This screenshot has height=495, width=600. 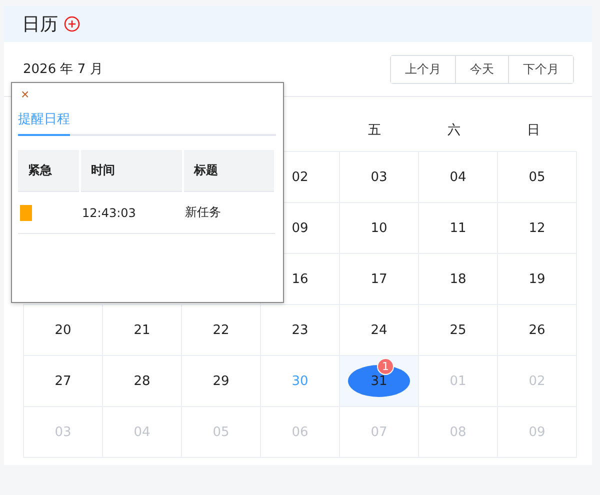 What do you see at coordinates (229, 213) in the screenshot?
I see `table-cell: 新任务` at bounding box center [229, 213].